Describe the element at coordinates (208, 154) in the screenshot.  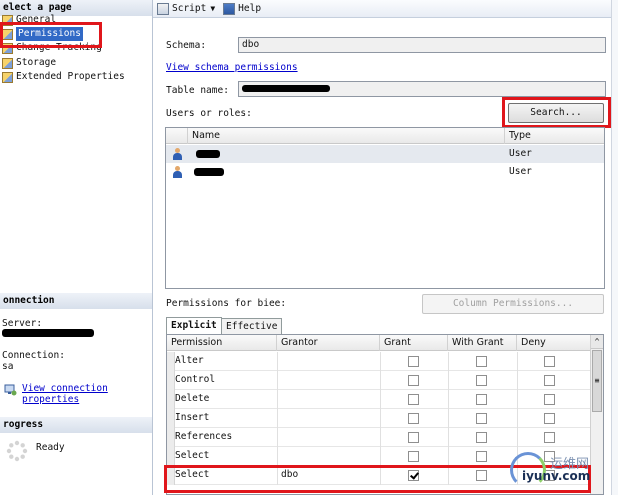
I see `user-name-redacted` at that location.